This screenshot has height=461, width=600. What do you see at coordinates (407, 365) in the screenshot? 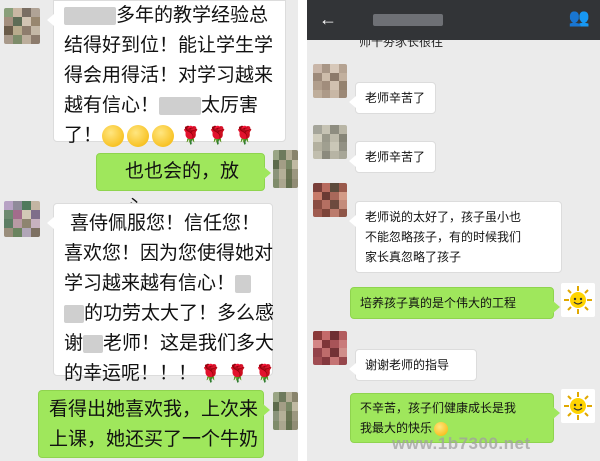
I see `message-text: 谢谢老师的指导` at bounding box center [407, 365].